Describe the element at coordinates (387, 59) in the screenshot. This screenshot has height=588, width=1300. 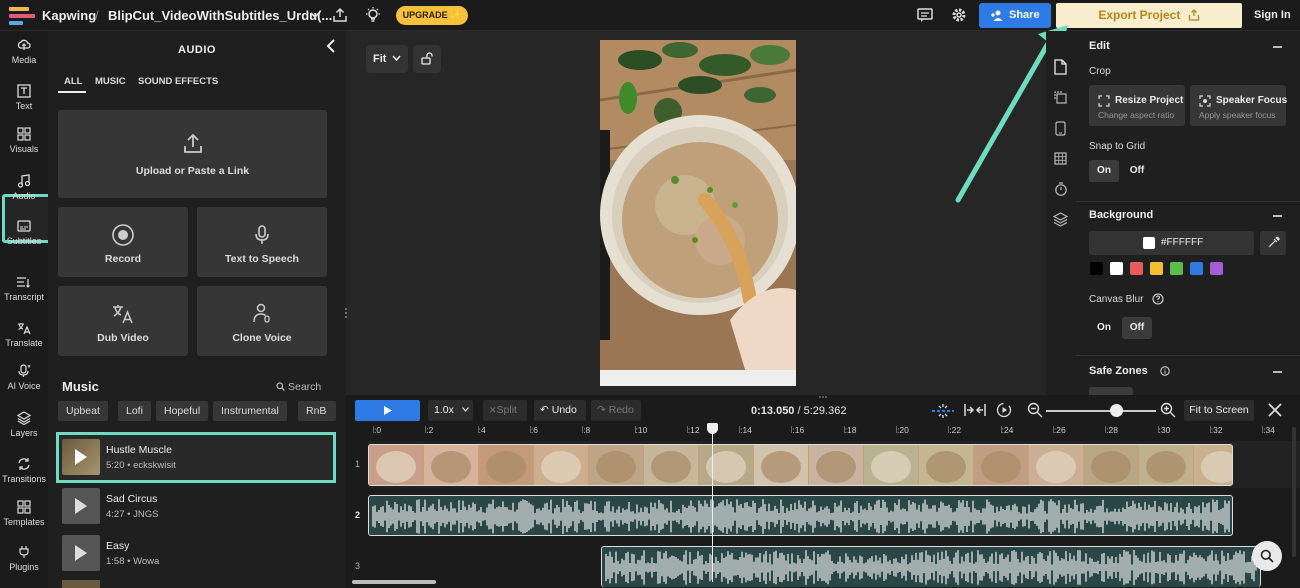
I see `fit-dropdown: Fit` at that location.